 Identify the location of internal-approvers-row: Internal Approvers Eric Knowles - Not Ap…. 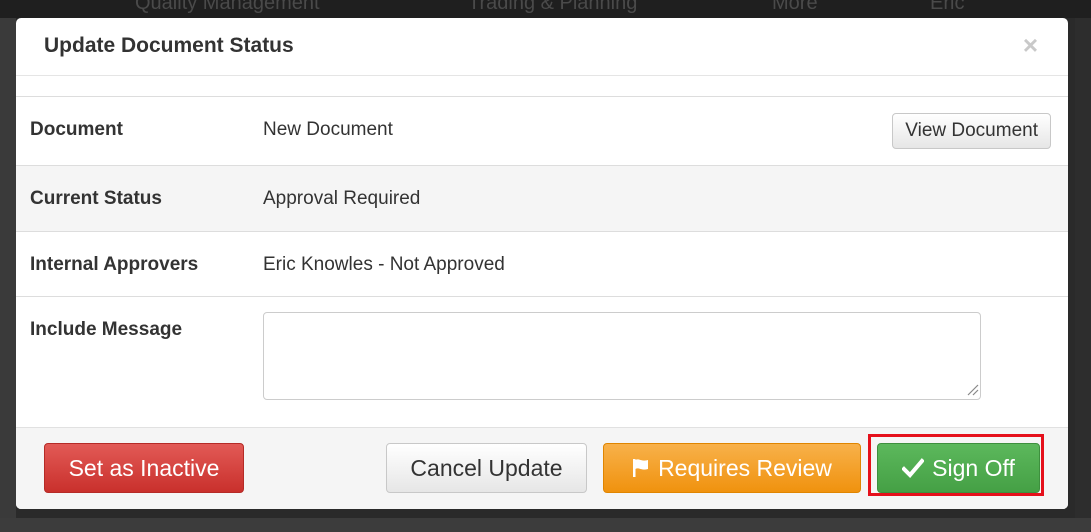
(542, 264).